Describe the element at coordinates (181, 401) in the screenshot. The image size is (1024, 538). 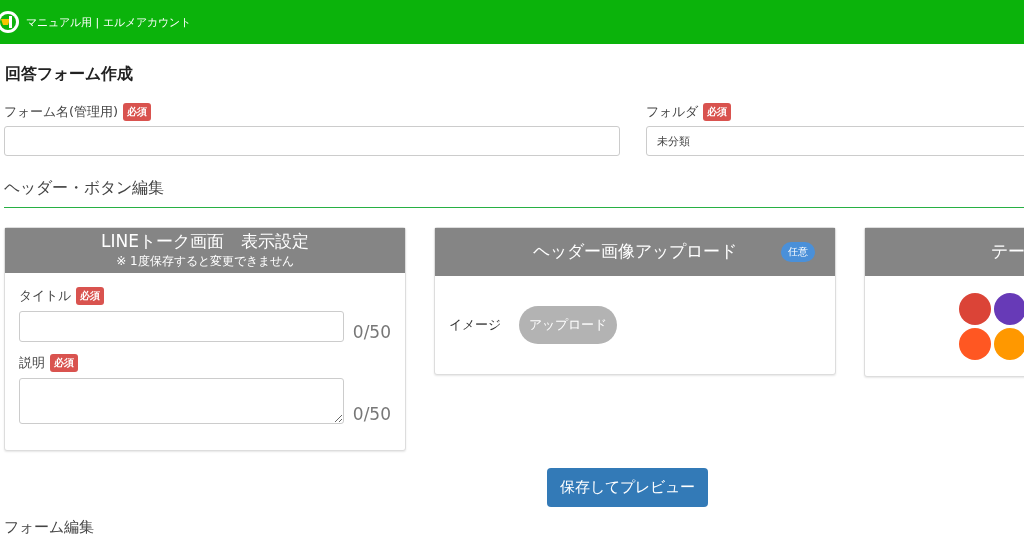
I see `text-area` at that location.